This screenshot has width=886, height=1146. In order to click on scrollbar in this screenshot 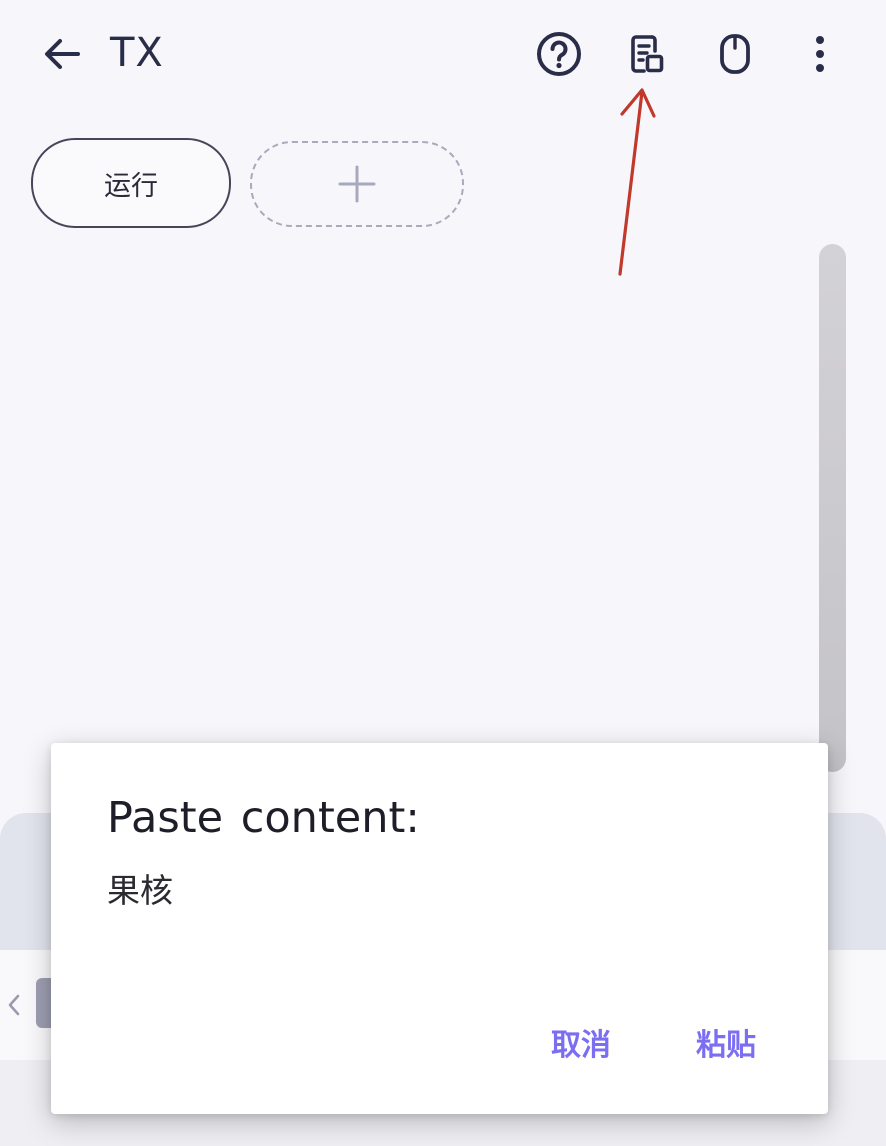, I will do `click(832, 508)`.